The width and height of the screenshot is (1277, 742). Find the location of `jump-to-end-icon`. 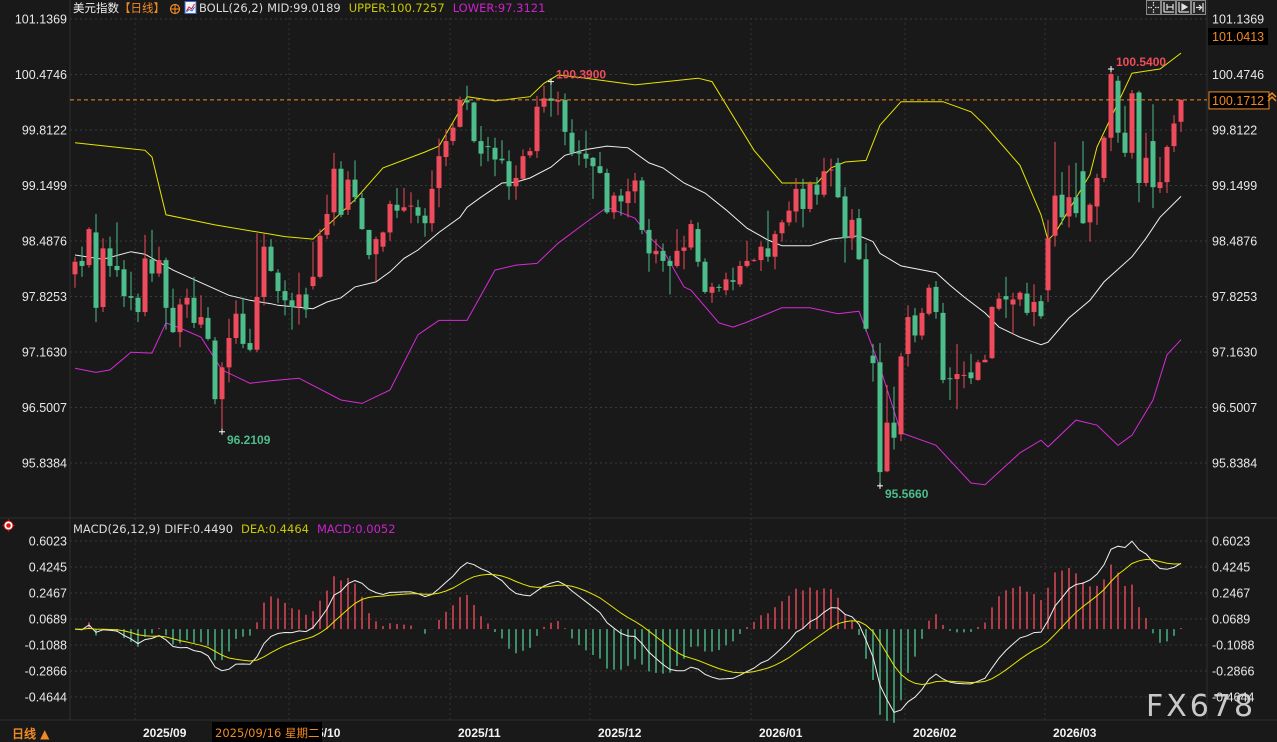

jump-to-end-icon is located at coordinates (1198, 7).